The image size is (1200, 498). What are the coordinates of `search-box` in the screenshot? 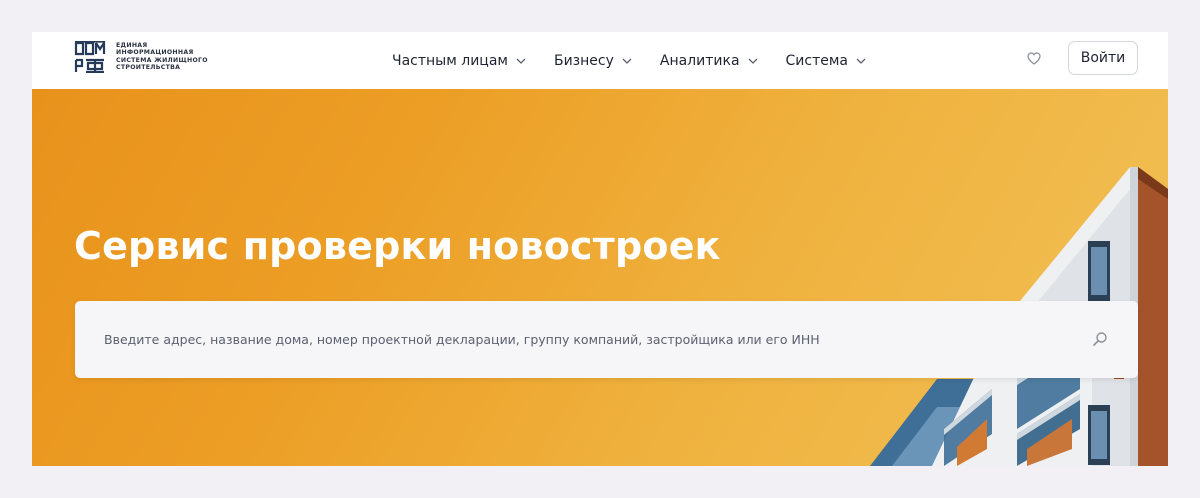 It's located at (606, 339).